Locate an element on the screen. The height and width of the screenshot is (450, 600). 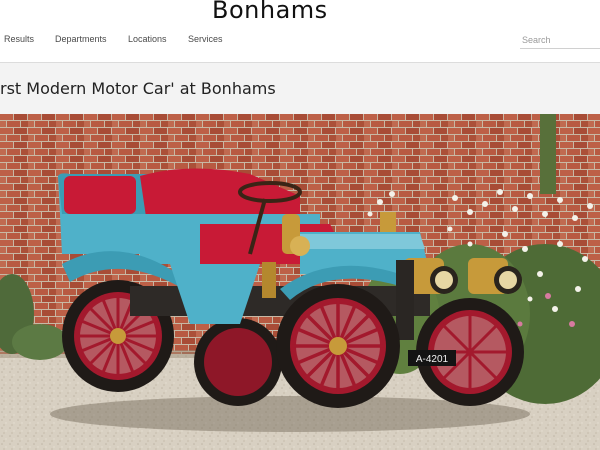
plate-text: A-4201 is located at coordinates (432, 359).